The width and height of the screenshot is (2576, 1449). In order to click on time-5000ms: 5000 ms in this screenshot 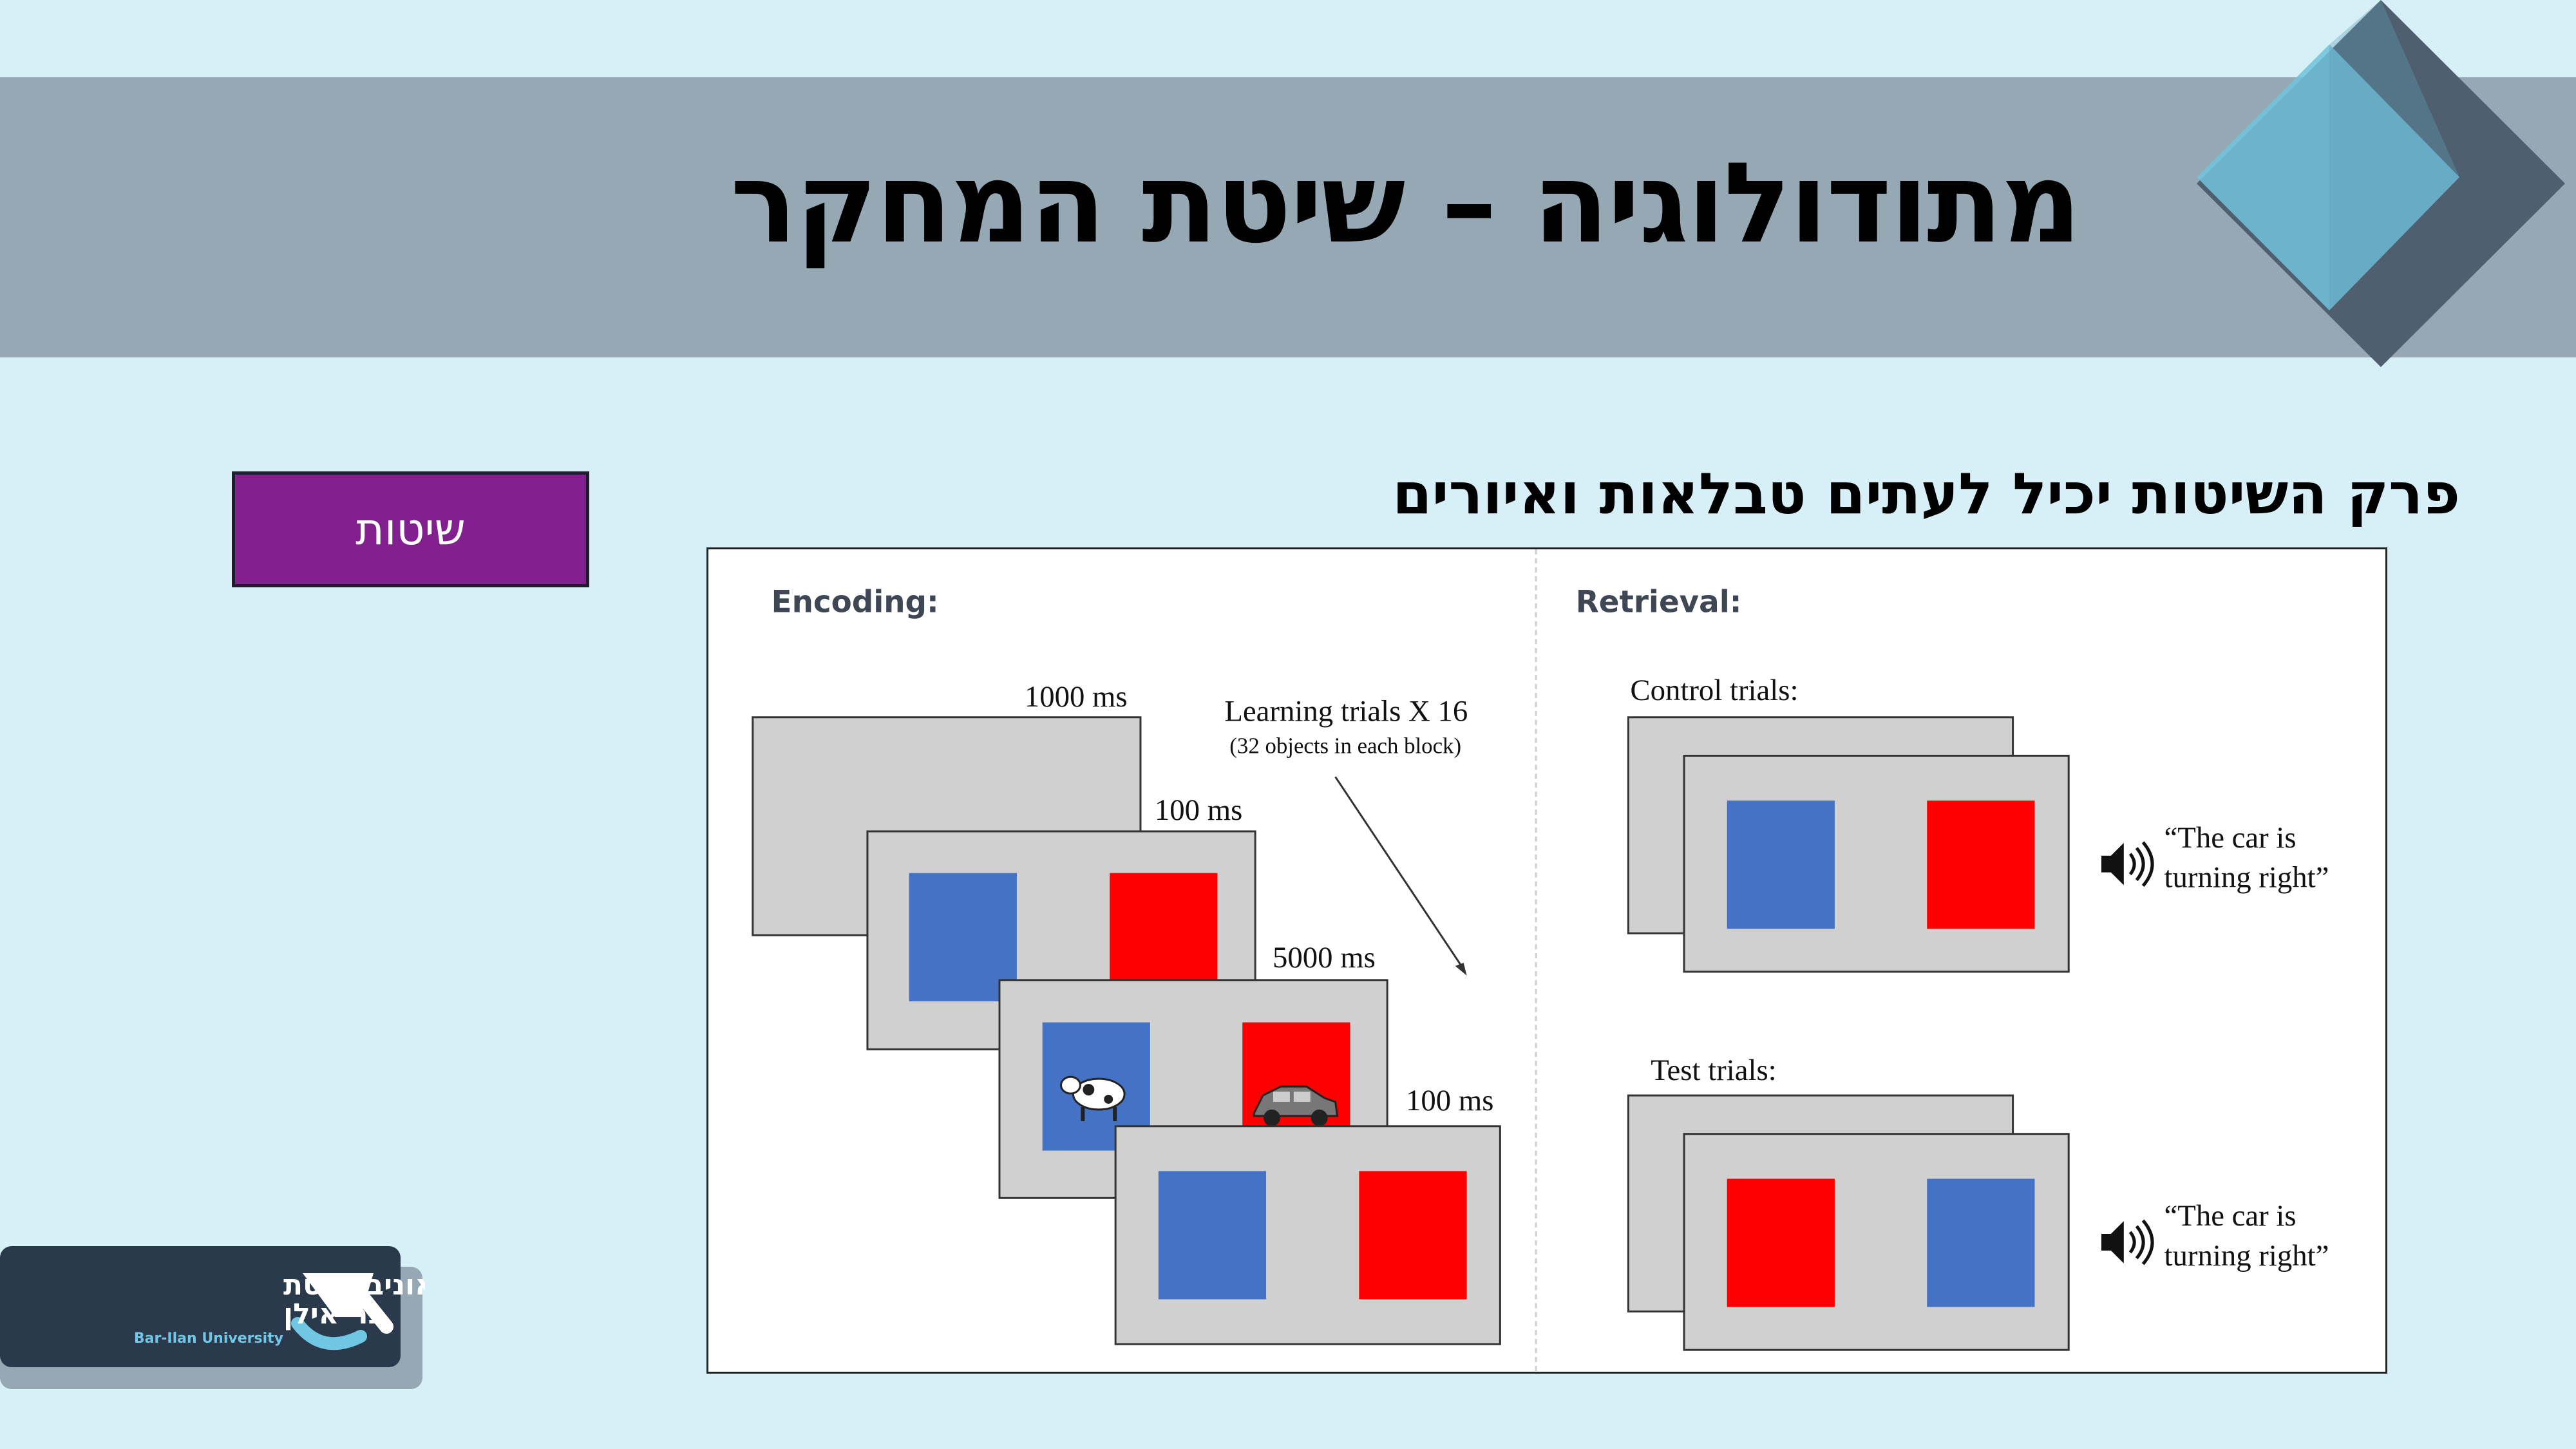, I will do `click(1324, 957)`.